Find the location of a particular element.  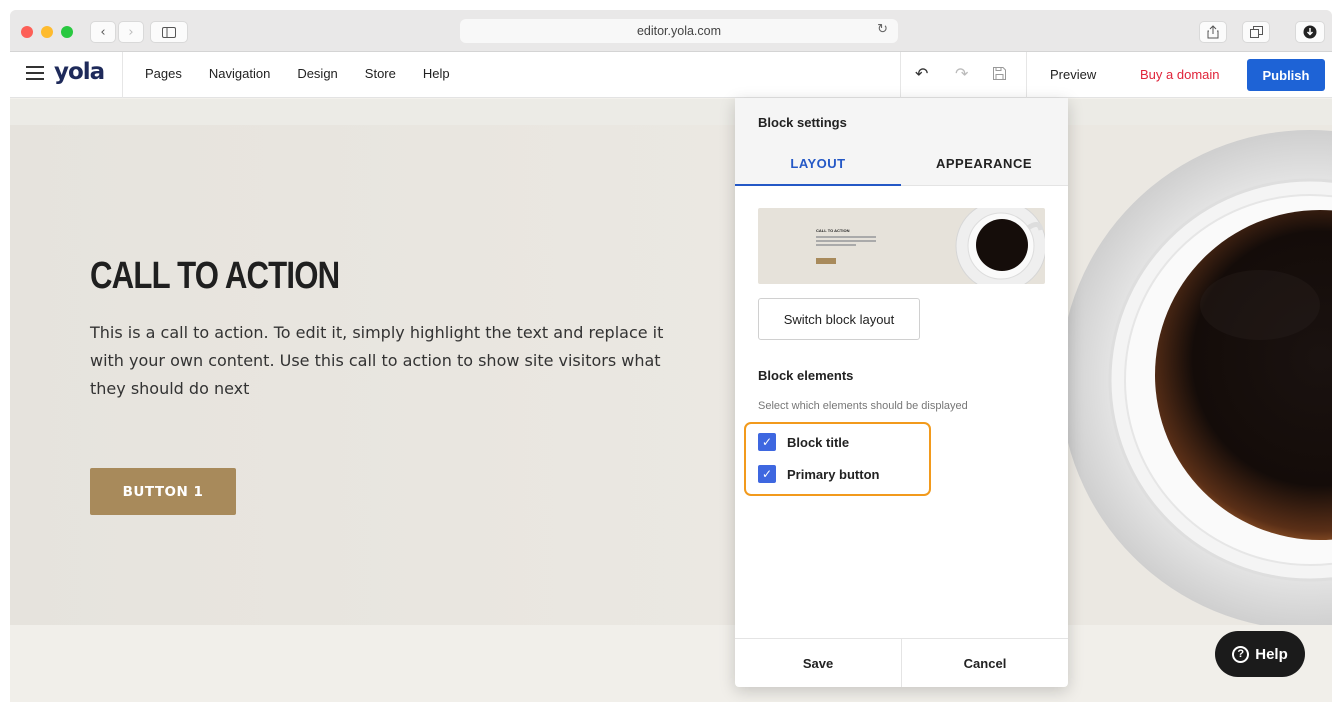

nav-design: Design is located at coordinates (317, 73).